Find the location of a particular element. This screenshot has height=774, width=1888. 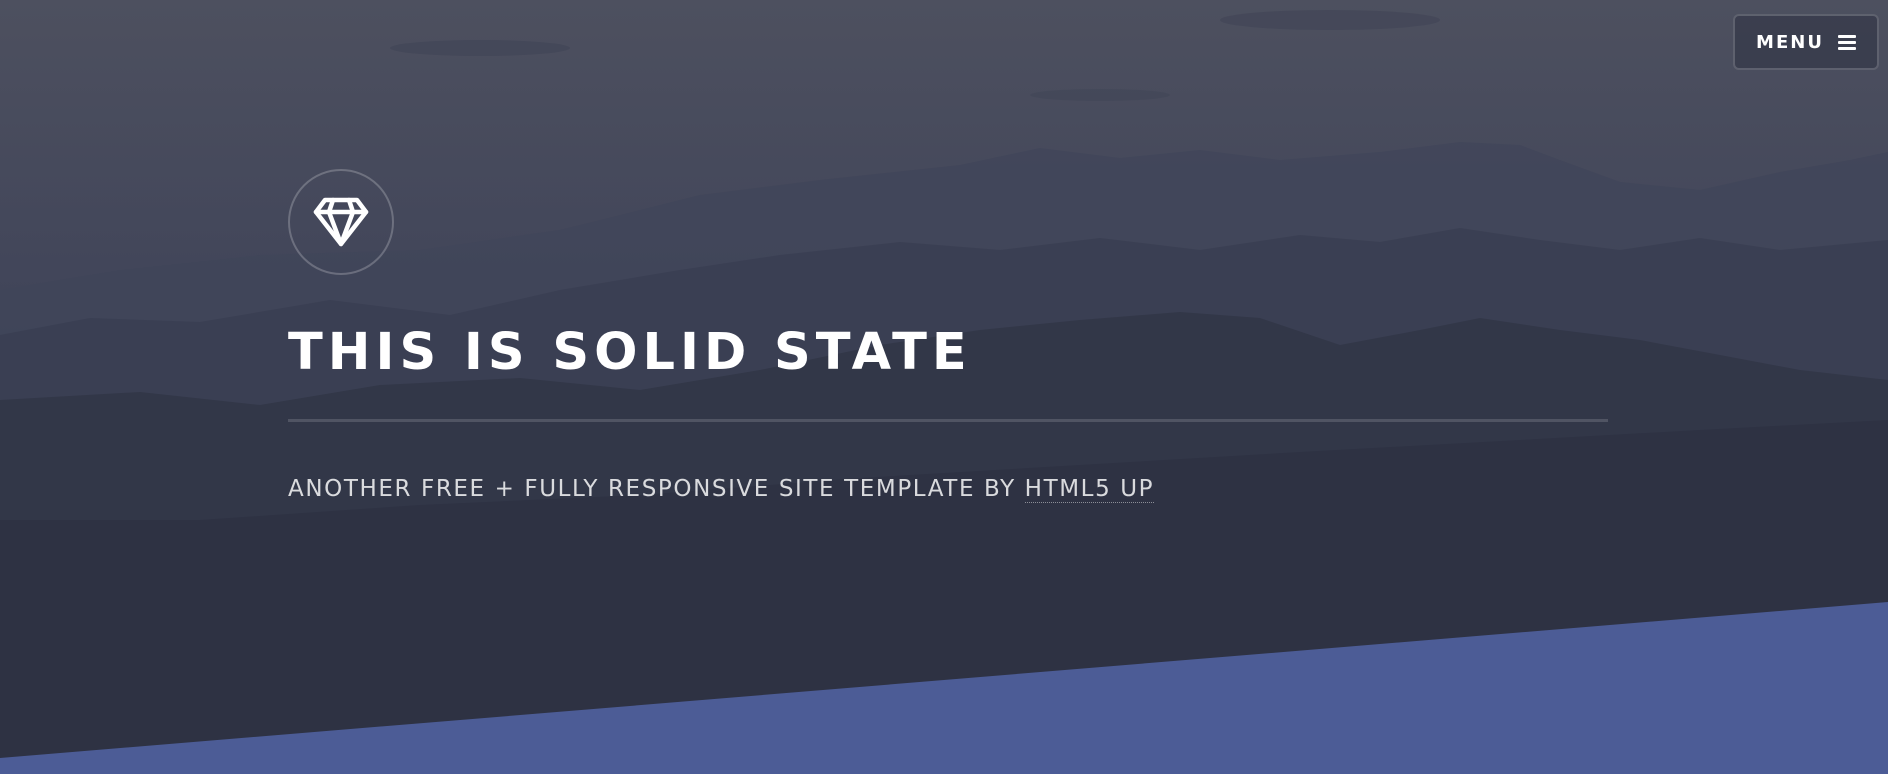

hamburger-icon is located at coordinates (1846, 42).